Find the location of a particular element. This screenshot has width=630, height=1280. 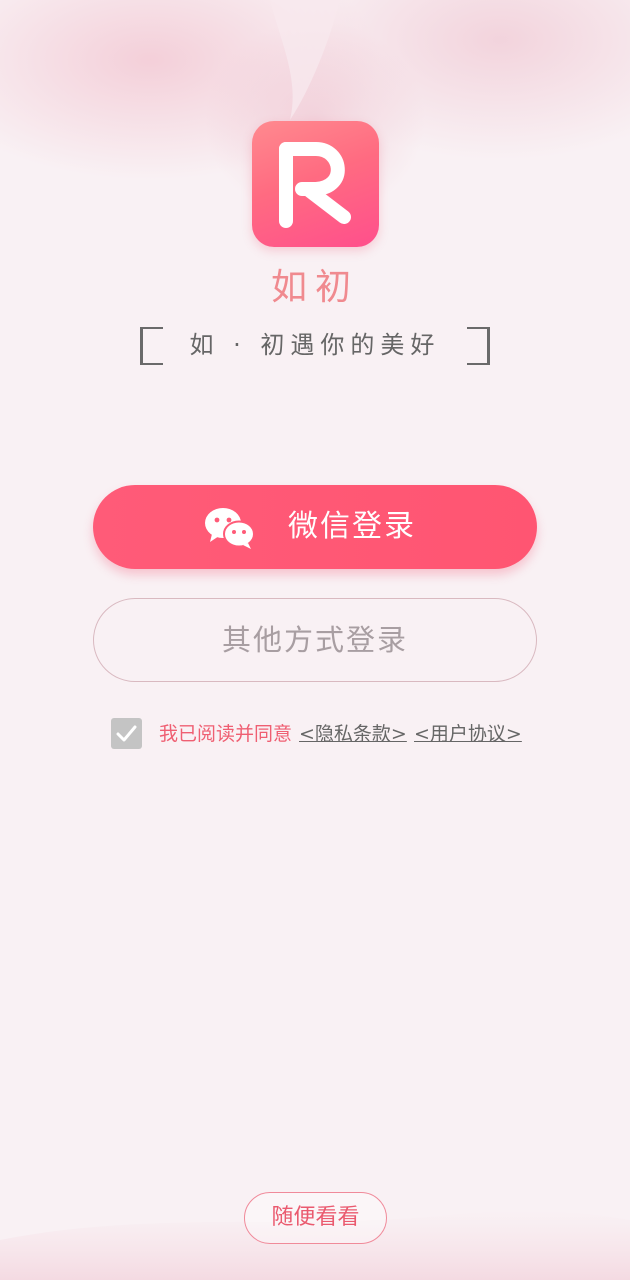

other-login-label: 其他方式登录 is located at coordinates (314, 640).